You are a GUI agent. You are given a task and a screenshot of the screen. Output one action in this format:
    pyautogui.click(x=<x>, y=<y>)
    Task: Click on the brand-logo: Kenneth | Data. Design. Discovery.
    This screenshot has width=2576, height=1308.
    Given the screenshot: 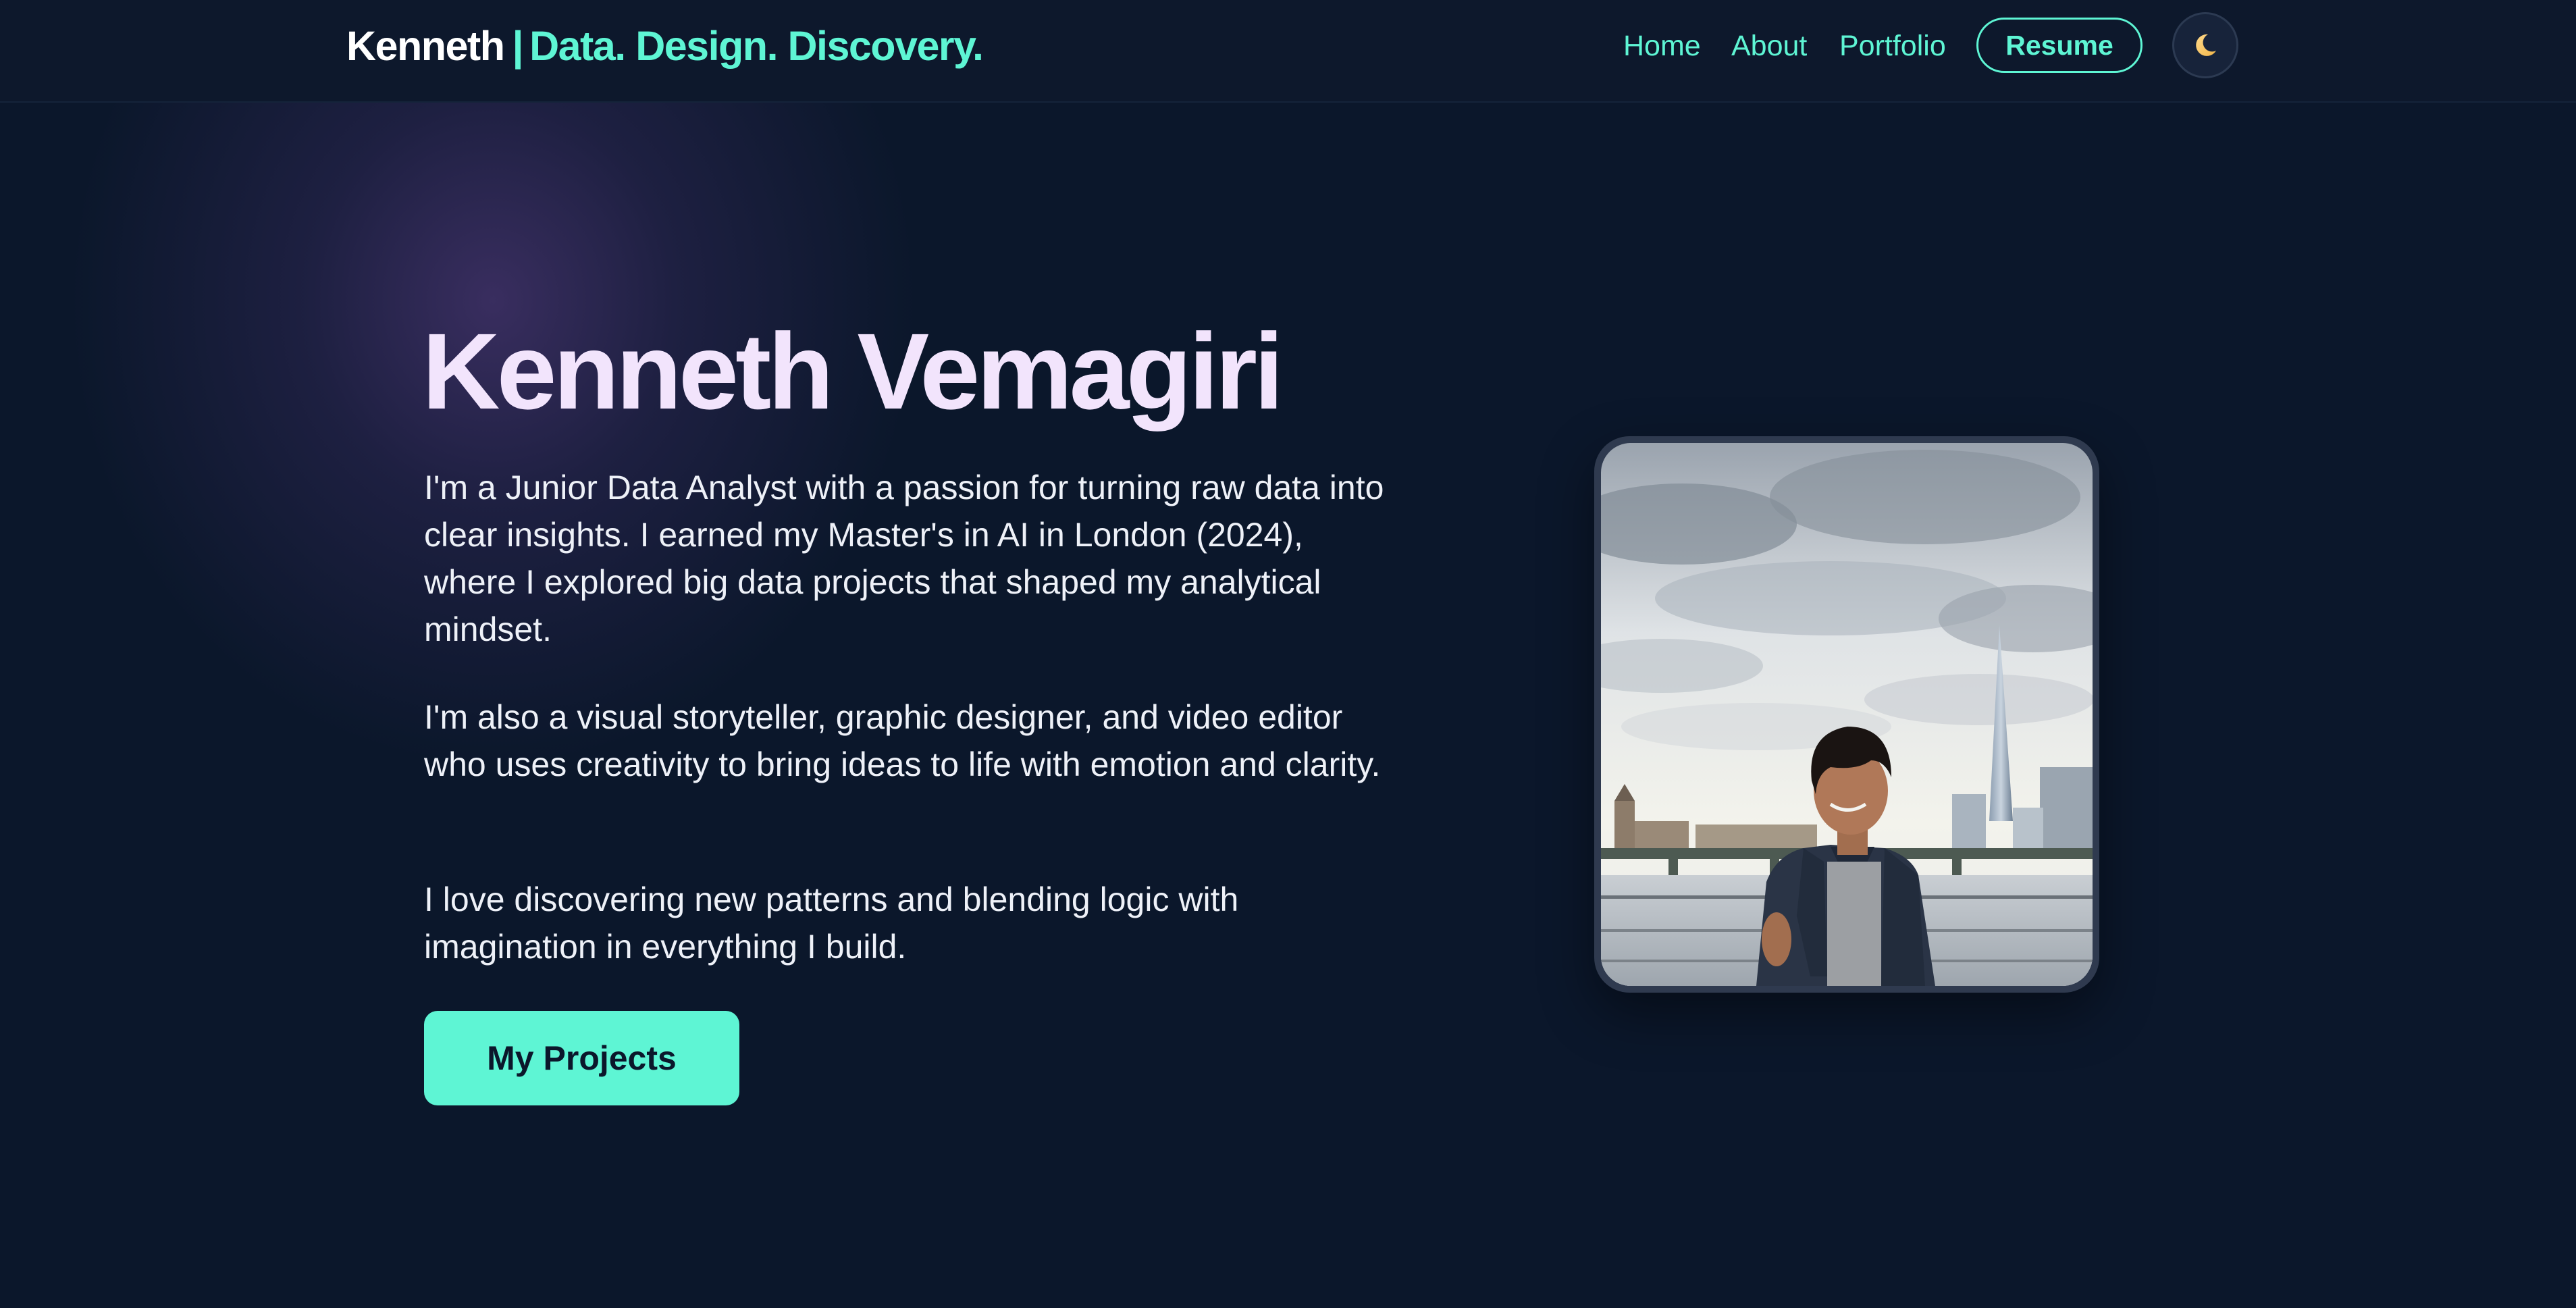 What is the action you would take?
    pyautogui.click(x=665, y=46)
    